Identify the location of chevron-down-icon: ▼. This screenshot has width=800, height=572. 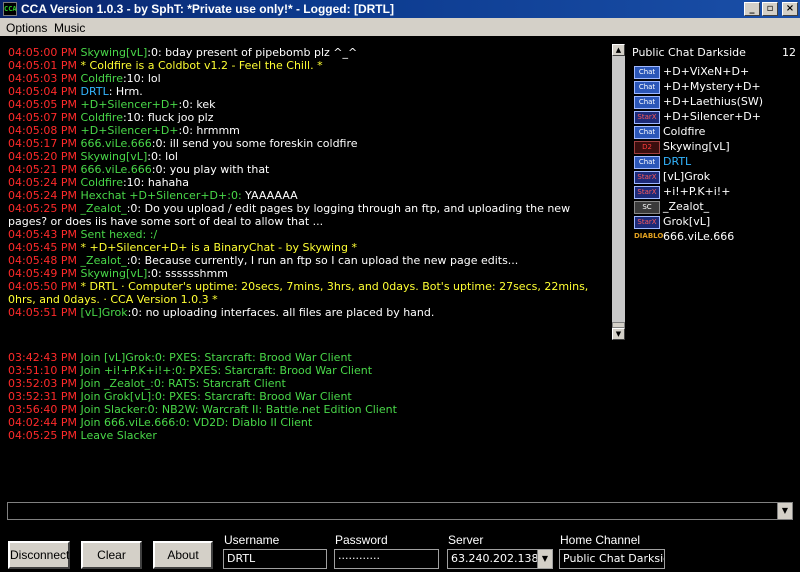
(544, 559).